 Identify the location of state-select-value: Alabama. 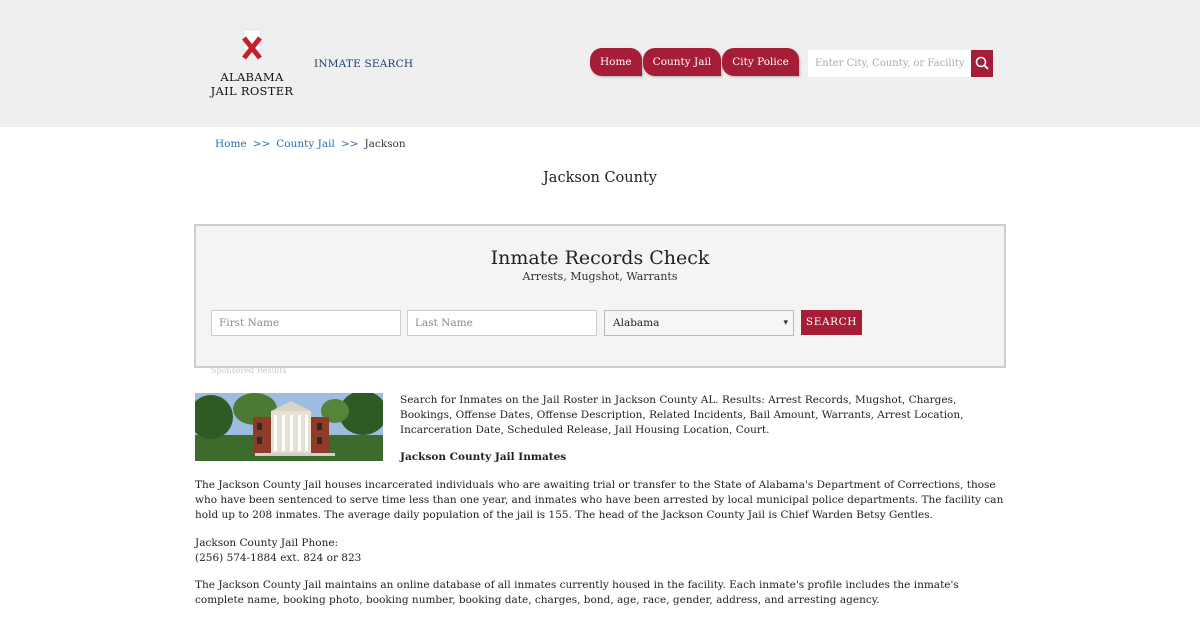
(636, 323).